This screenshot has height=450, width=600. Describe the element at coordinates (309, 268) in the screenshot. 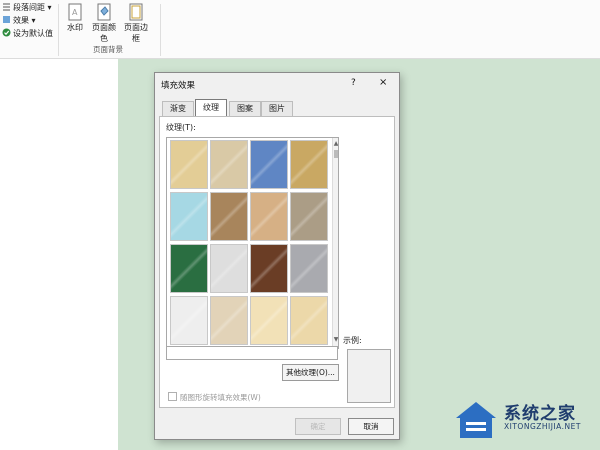

I see `texture-swatch-granite` at that location.